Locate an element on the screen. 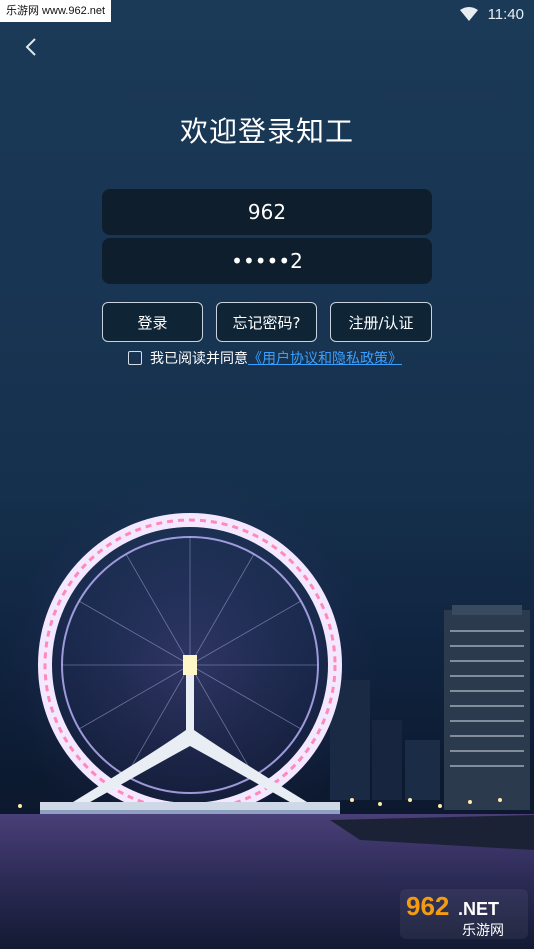  chevron-left-icon is located at coordinates (30, 47).